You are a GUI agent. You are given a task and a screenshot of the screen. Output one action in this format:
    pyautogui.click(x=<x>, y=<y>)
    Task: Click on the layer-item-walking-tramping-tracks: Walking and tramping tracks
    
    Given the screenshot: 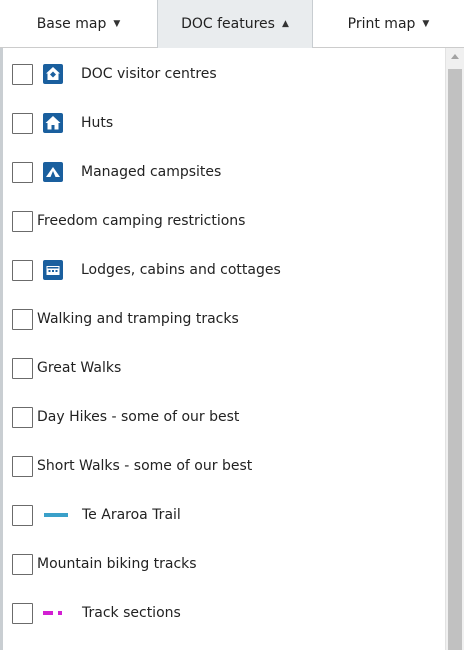 What is the action you would take?
    pyautogui.click(x=125, y=319)
    